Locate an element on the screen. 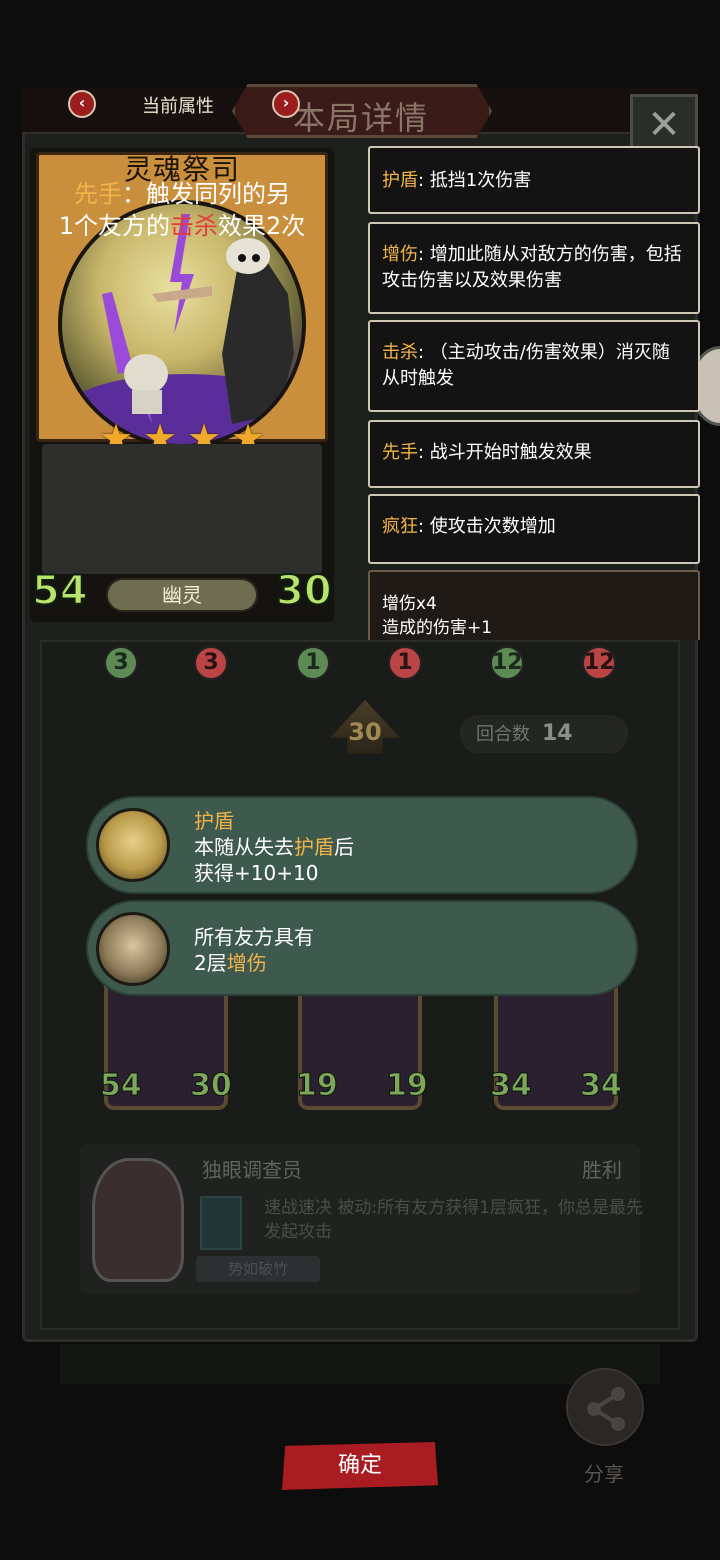 This screenshot has width=720, height=1560. round-counter: 回合数 14 is located at coordinates (544, 734).